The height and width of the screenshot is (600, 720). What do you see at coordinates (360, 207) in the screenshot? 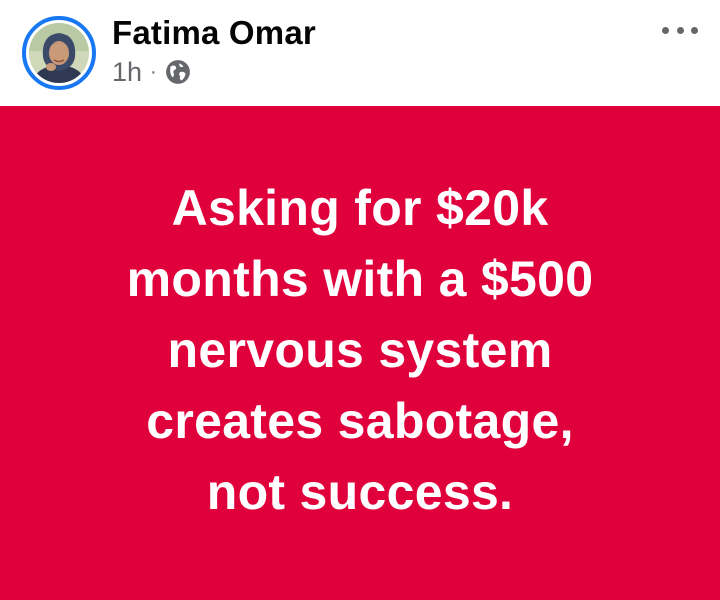
I see `post-text-line: Asking for $20k` at bounding box center [360, 207].